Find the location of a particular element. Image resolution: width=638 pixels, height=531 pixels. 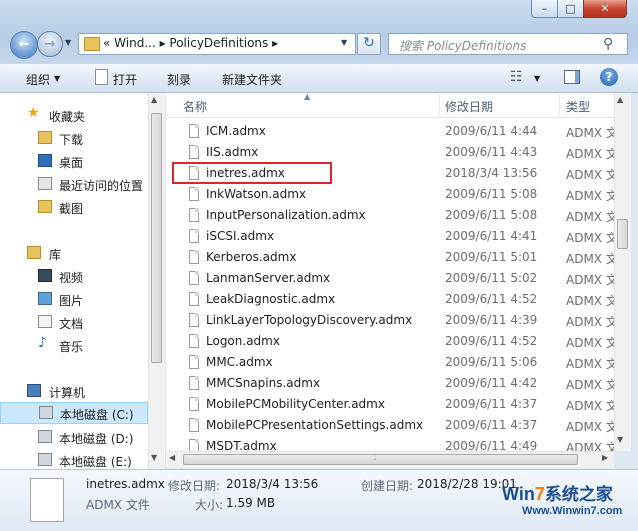

open-button: 打开 is located at coordinates (125, 79).